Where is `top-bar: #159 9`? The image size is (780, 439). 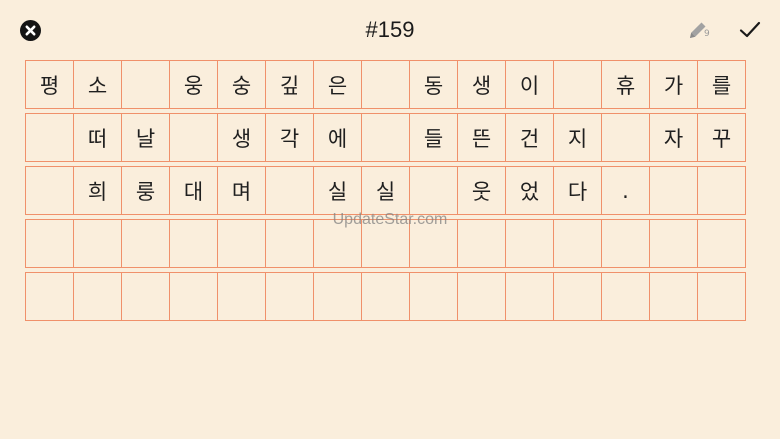 top-bar: #159 9 is located at coordinates (390, 30).